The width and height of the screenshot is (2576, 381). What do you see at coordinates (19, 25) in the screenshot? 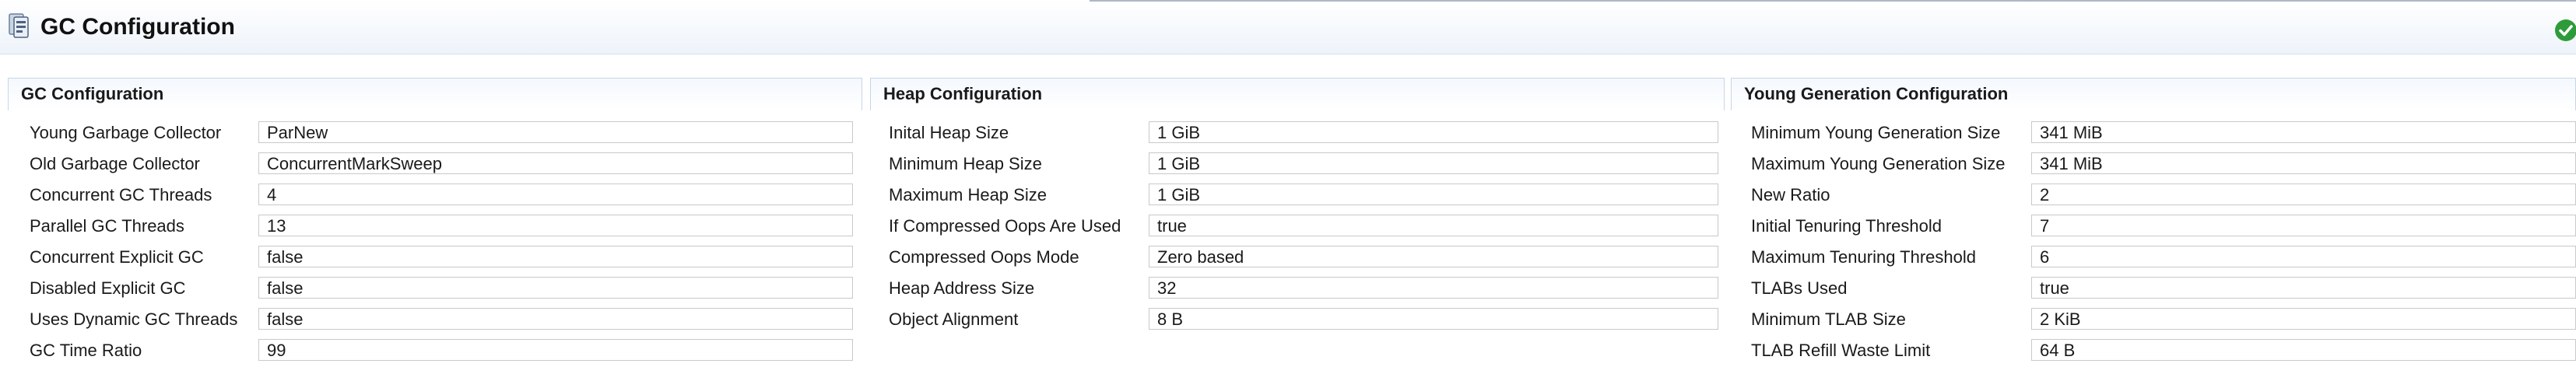
I see `gc-config-icon` at bounding box center [19, 25].